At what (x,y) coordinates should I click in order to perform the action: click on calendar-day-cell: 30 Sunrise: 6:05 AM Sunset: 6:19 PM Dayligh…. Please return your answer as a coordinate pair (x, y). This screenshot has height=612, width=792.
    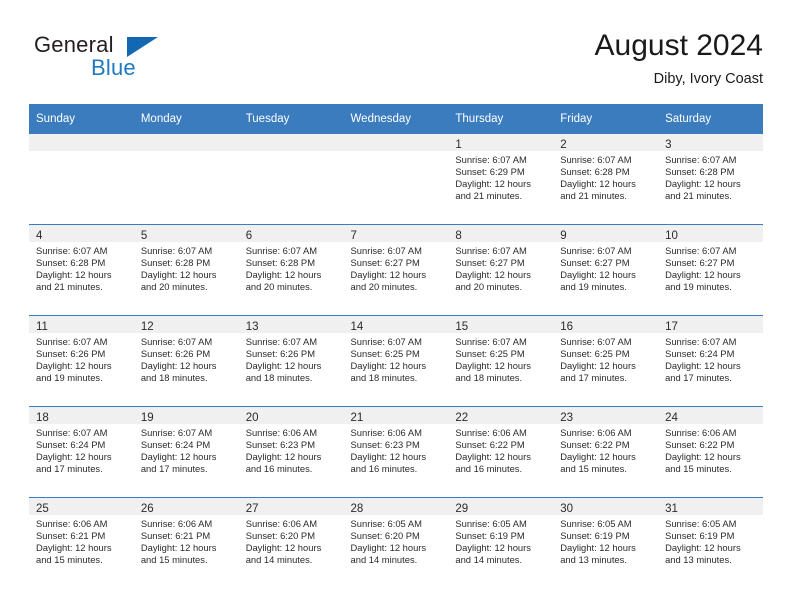
    Looking at the image, I should click on (606, 542).